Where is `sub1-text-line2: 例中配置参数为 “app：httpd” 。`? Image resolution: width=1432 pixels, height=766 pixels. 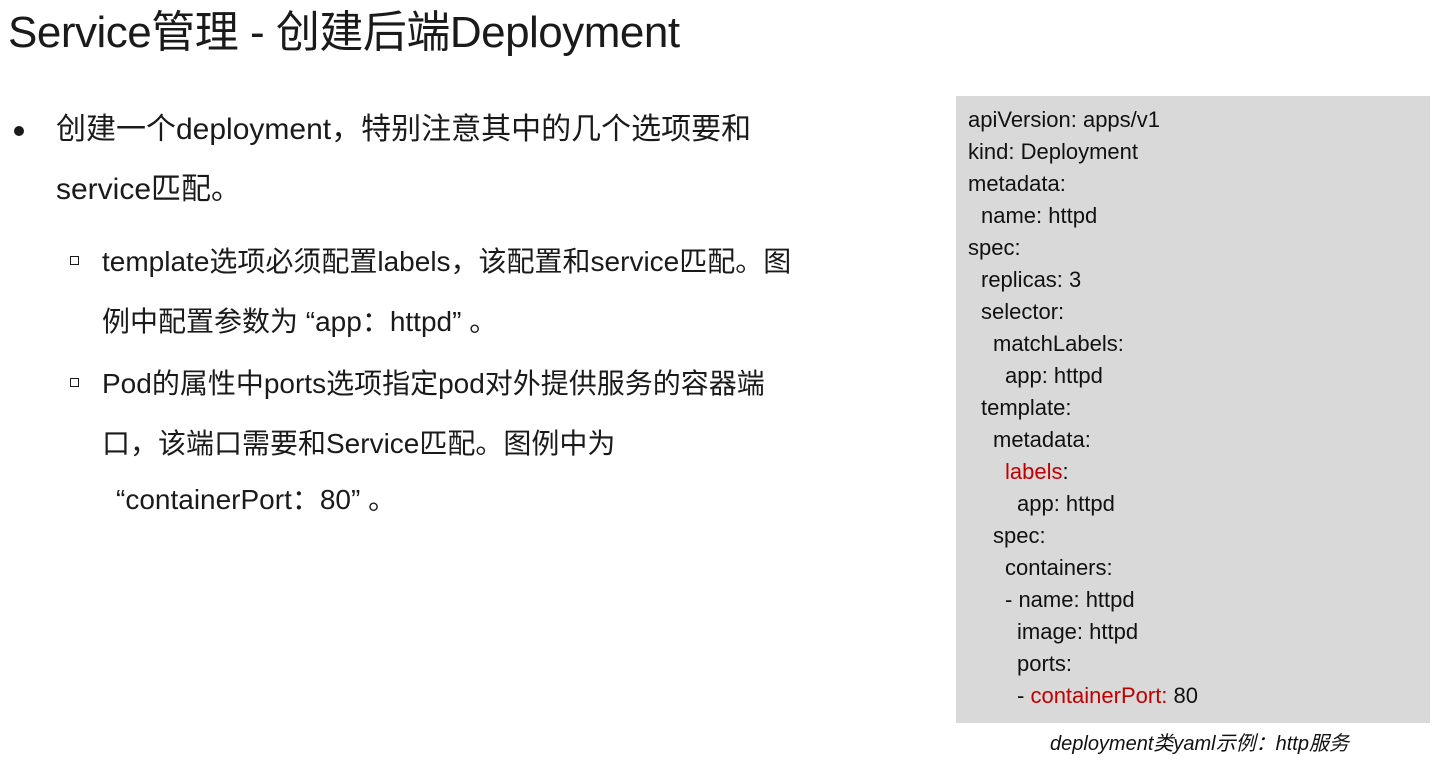 sub1-text-line2: 例中配置参数为 “app：httpd” 。 is located at coordinates (300, 321).